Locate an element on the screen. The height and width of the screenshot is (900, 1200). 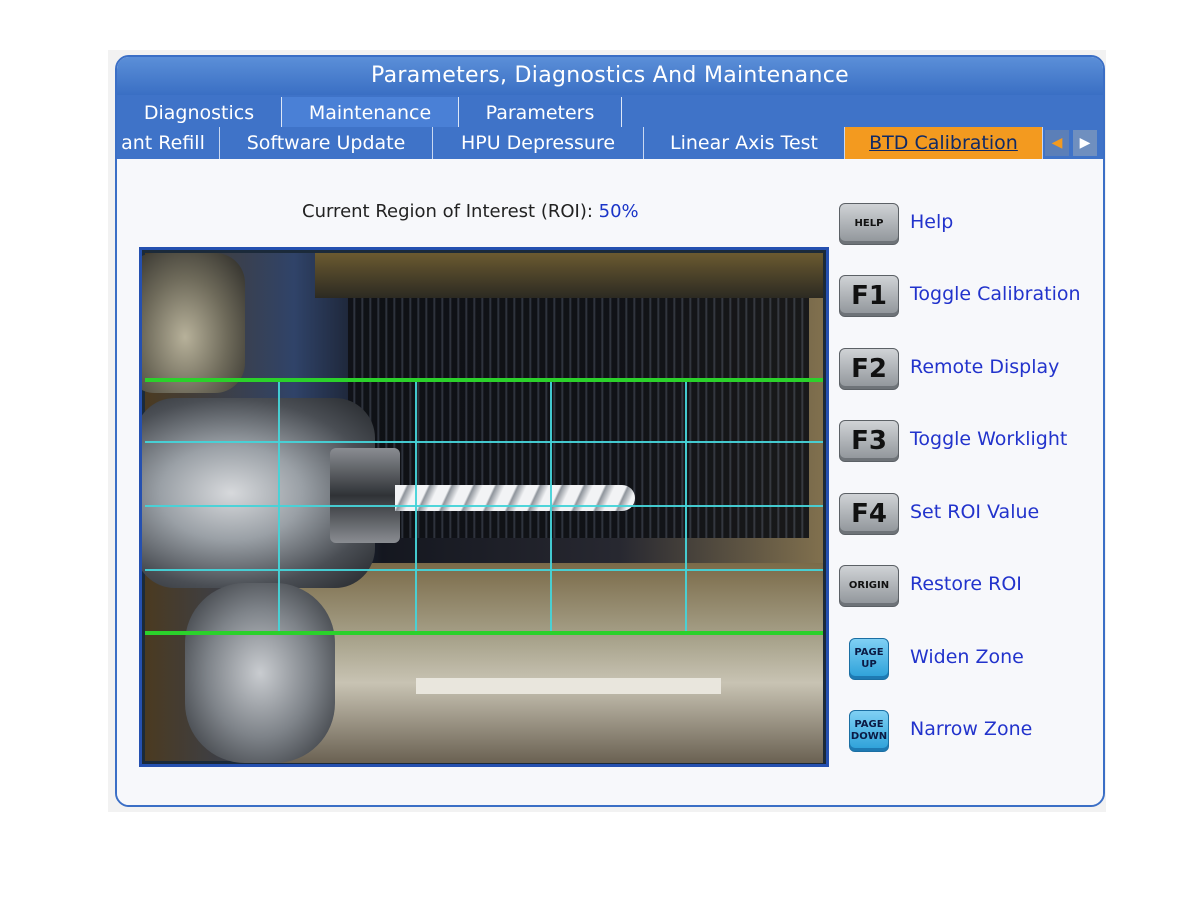
help-key-icon: HELP is located at coordinates (869, 224).